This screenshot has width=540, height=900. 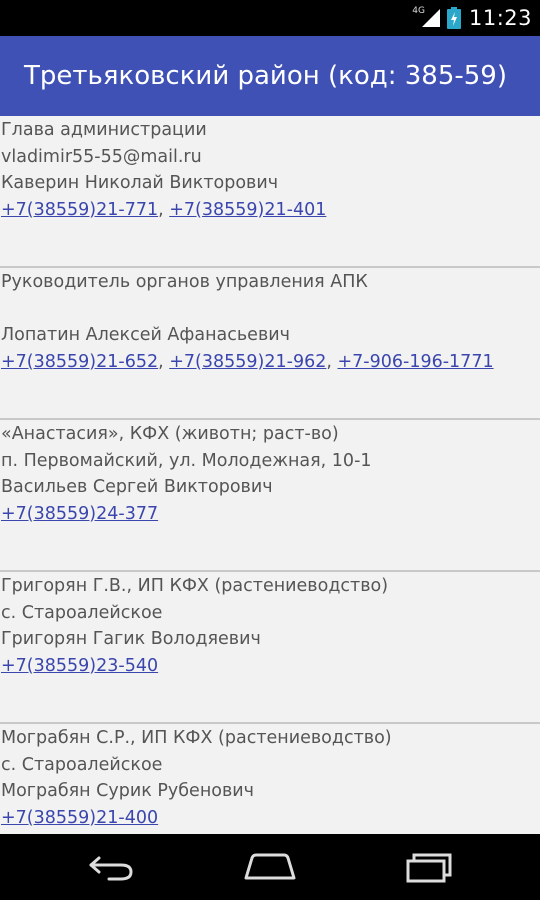 I want to click on home-icon, so click(x=270, y=866).